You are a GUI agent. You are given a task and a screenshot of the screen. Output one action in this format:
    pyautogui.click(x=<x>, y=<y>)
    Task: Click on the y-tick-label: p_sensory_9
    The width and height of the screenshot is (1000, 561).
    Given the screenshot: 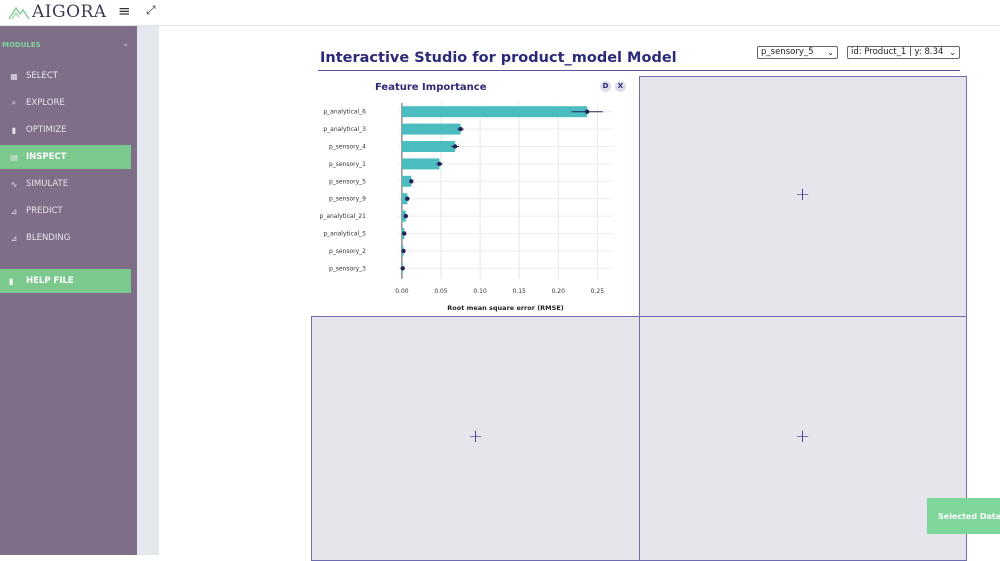 What is the action you would take?
    pyautogui.click(x=347, y=199)
    